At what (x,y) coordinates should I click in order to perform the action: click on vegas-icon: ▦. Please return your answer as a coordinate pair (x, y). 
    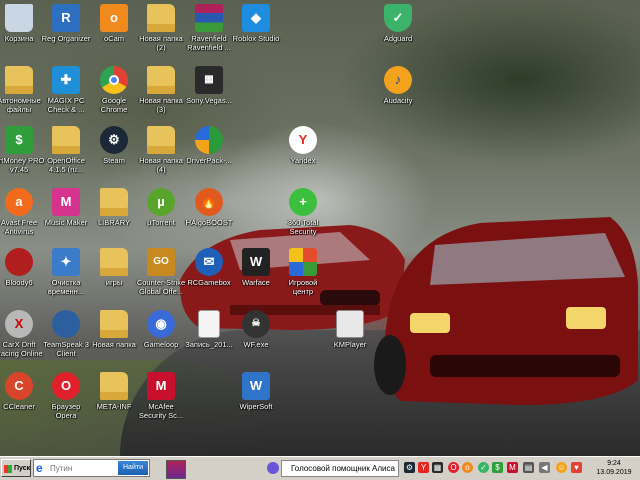
    Looking at the image, I should click on (209, 80).